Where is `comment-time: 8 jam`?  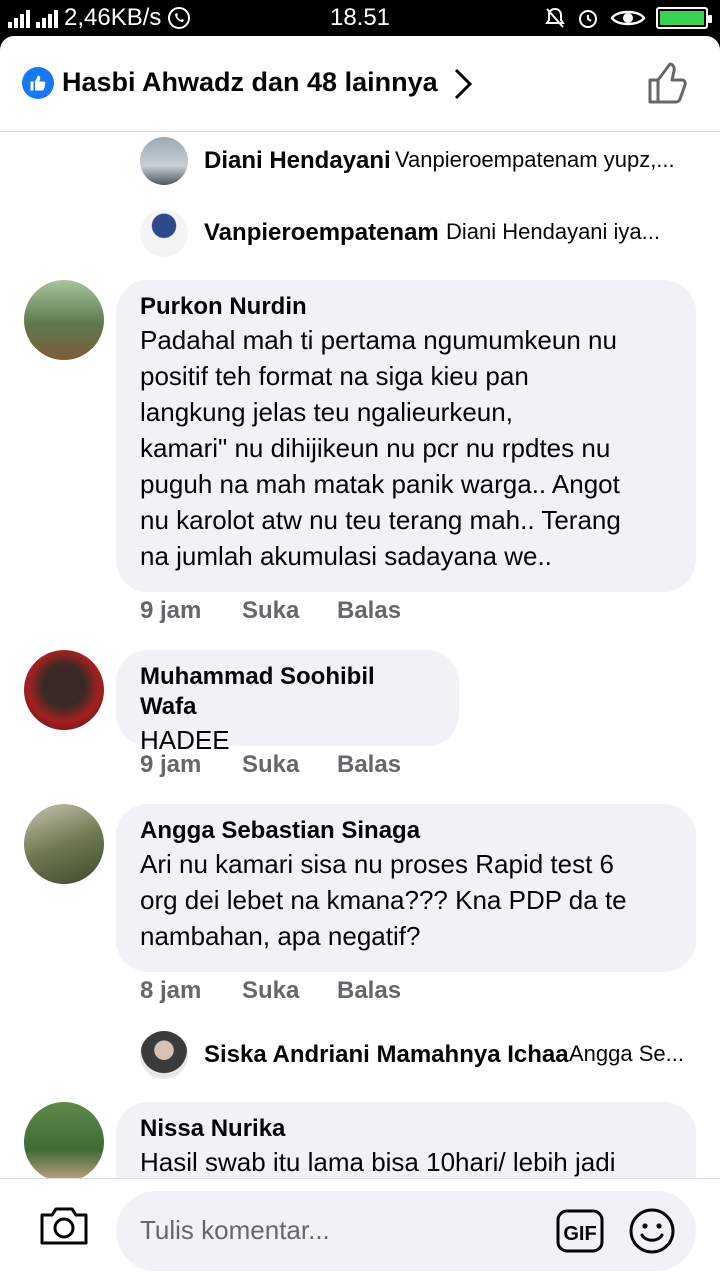
comment-time: 8 jam is located at coordinates (171, 990).